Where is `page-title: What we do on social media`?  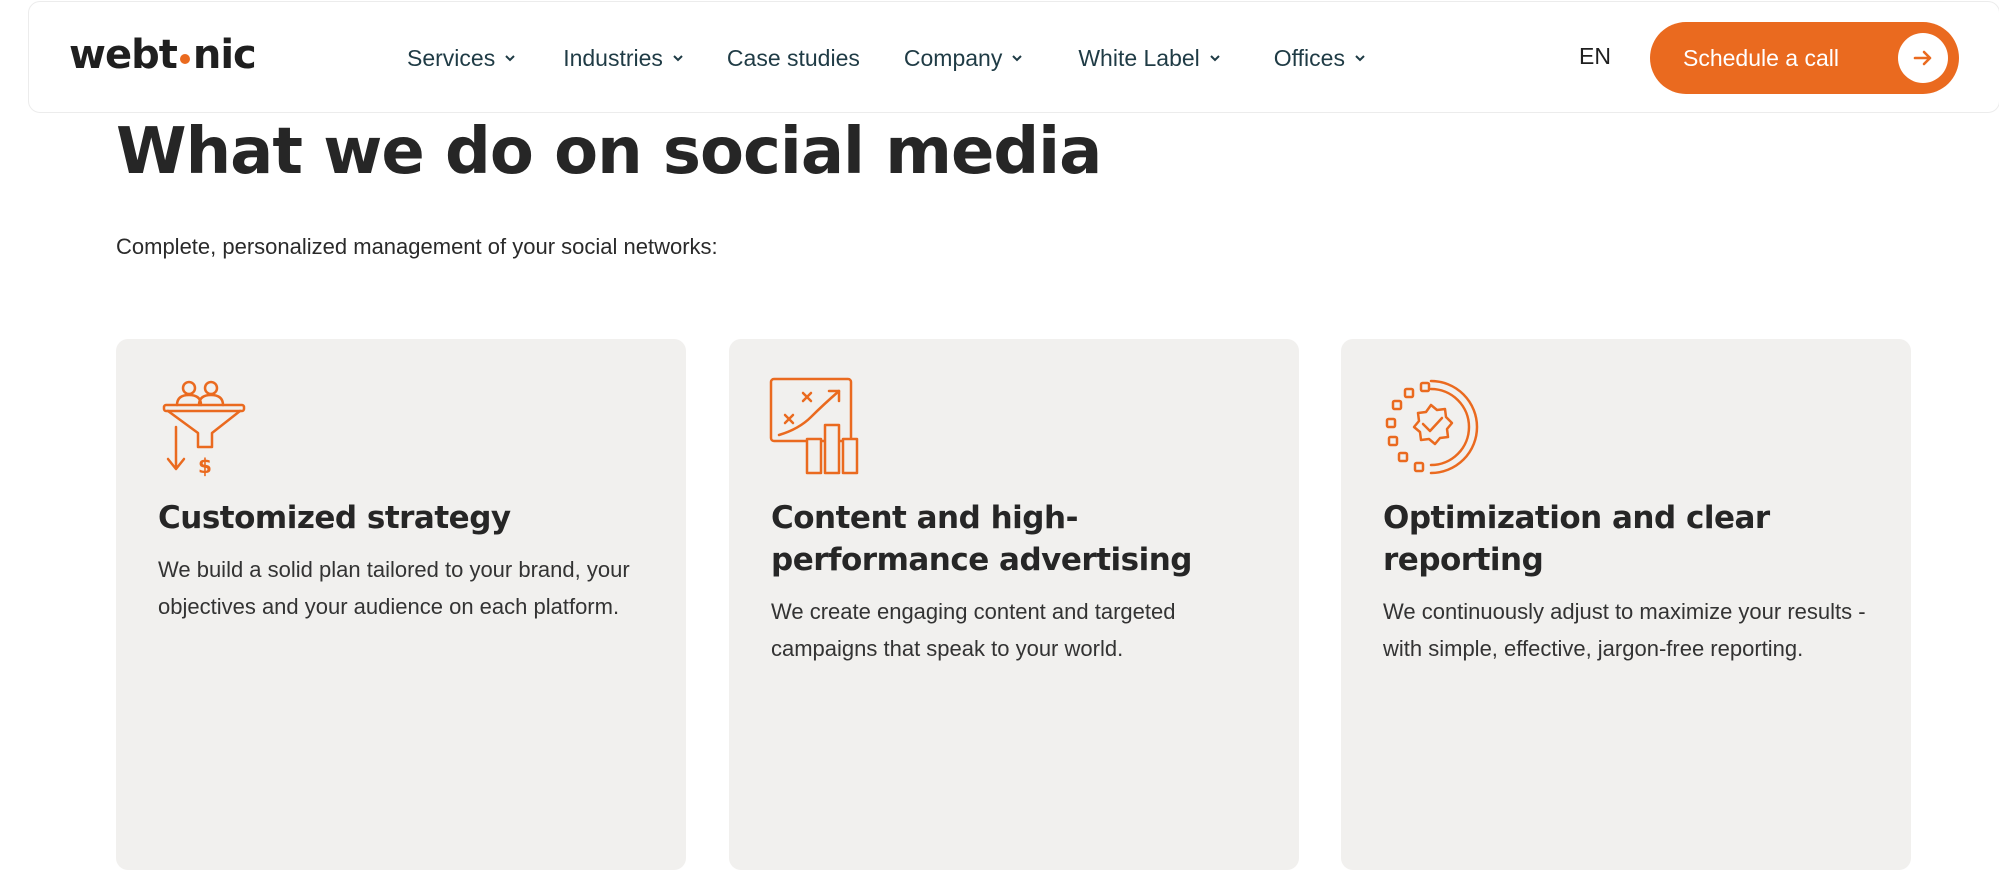 page-title: What we do on social media is located at coordinates (609, 152).